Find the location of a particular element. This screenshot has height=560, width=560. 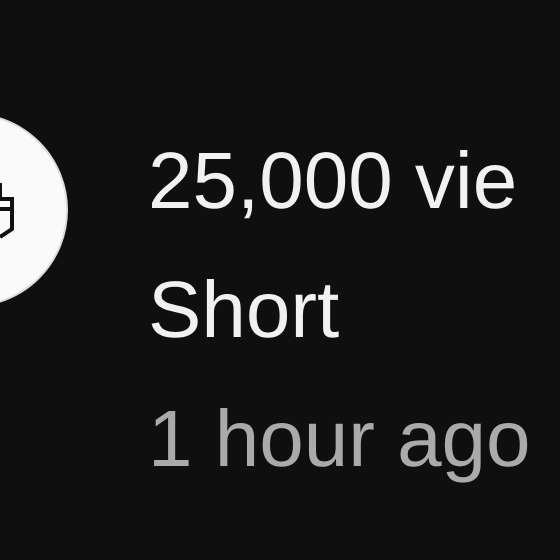

upload-time: 1 hour ago is located at coordinates (339, 439).